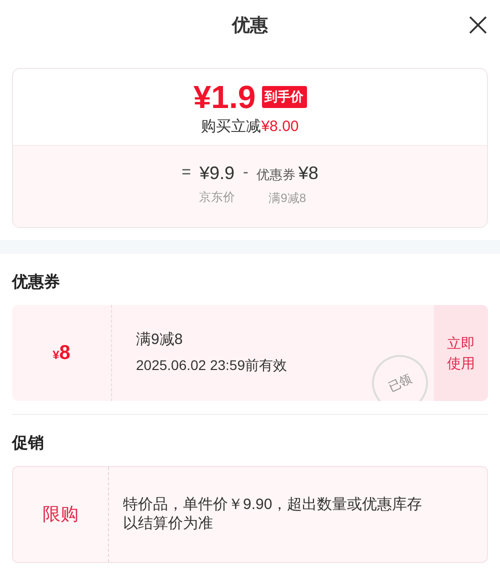 The height and width of the screenshot is (578, 500). I want to click on operator-sign: =, so click(186, 172).